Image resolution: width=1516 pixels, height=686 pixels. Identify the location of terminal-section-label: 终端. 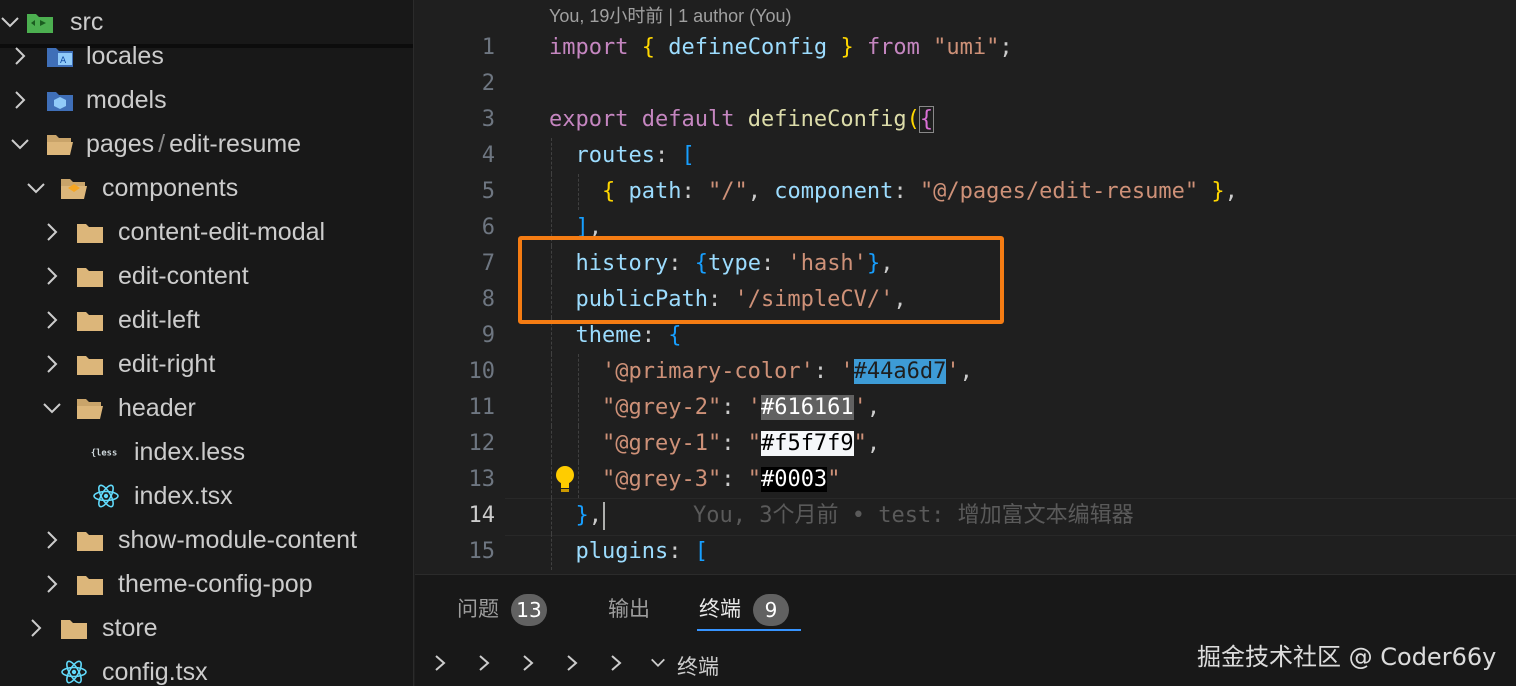
(698, 666).